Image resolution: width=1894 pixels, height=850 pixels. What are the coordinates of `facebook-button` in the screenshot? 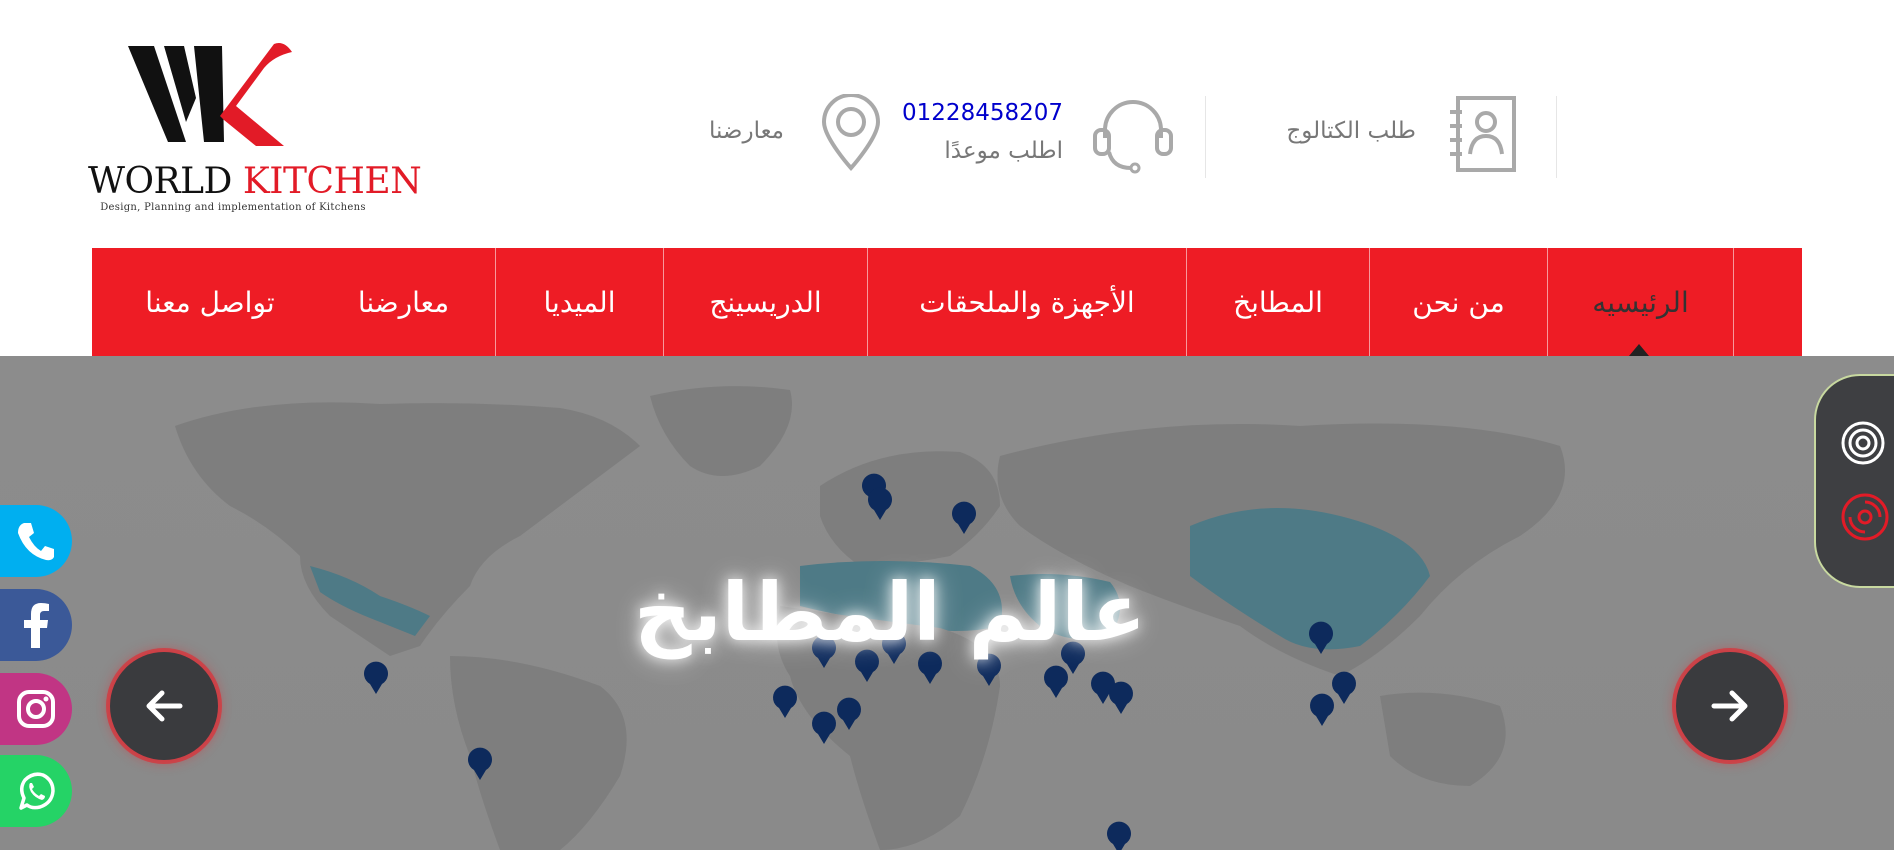 It's located at (36, 625).